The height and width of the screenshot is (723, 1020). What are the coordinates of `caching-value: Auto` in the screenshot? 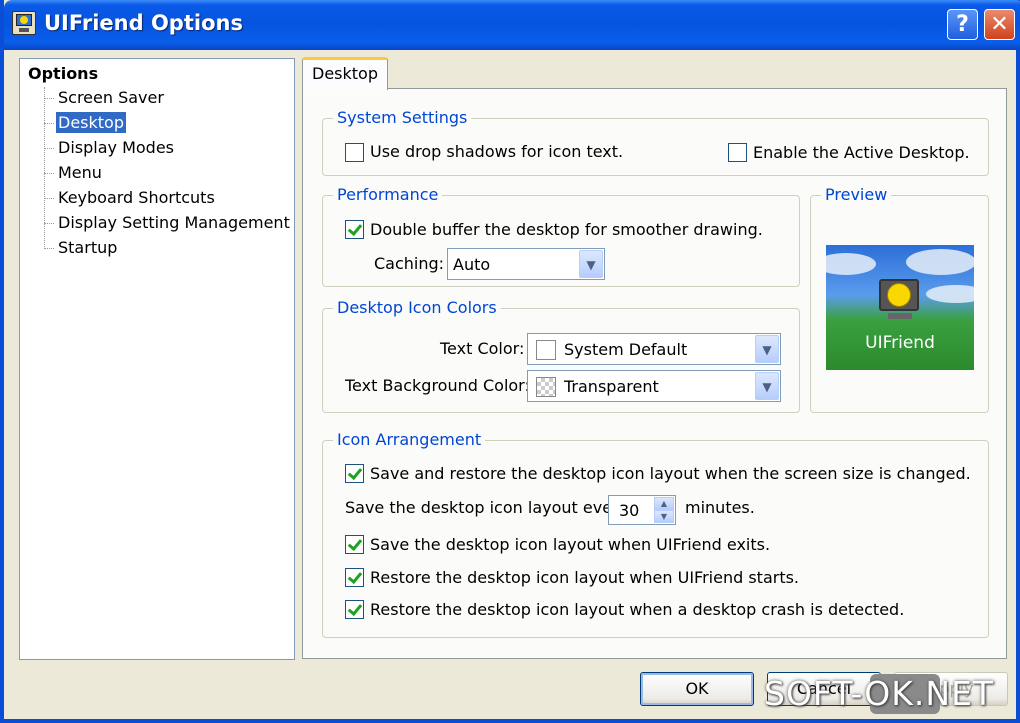 It's located at (472, 264).